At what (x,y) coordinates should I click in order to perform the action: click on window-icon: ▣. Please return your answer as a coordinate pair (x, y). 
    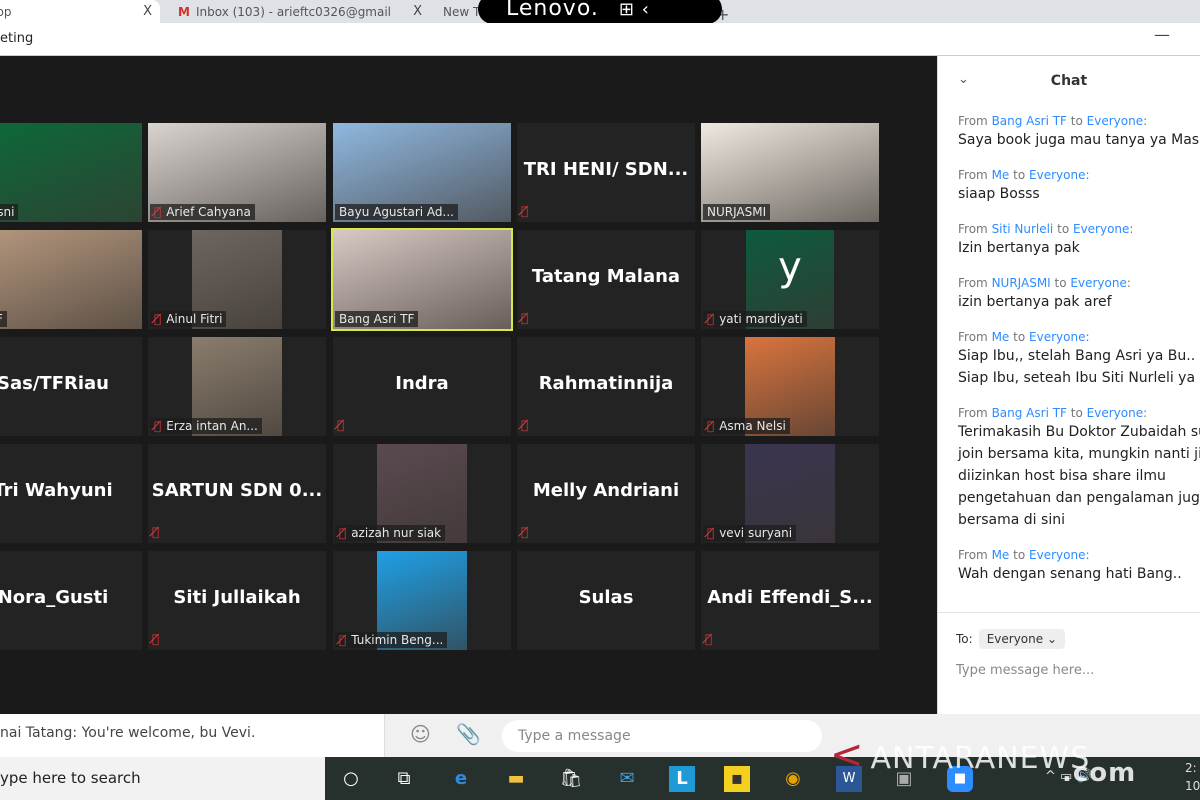
    Looking at the image, I should click on (904, 779).